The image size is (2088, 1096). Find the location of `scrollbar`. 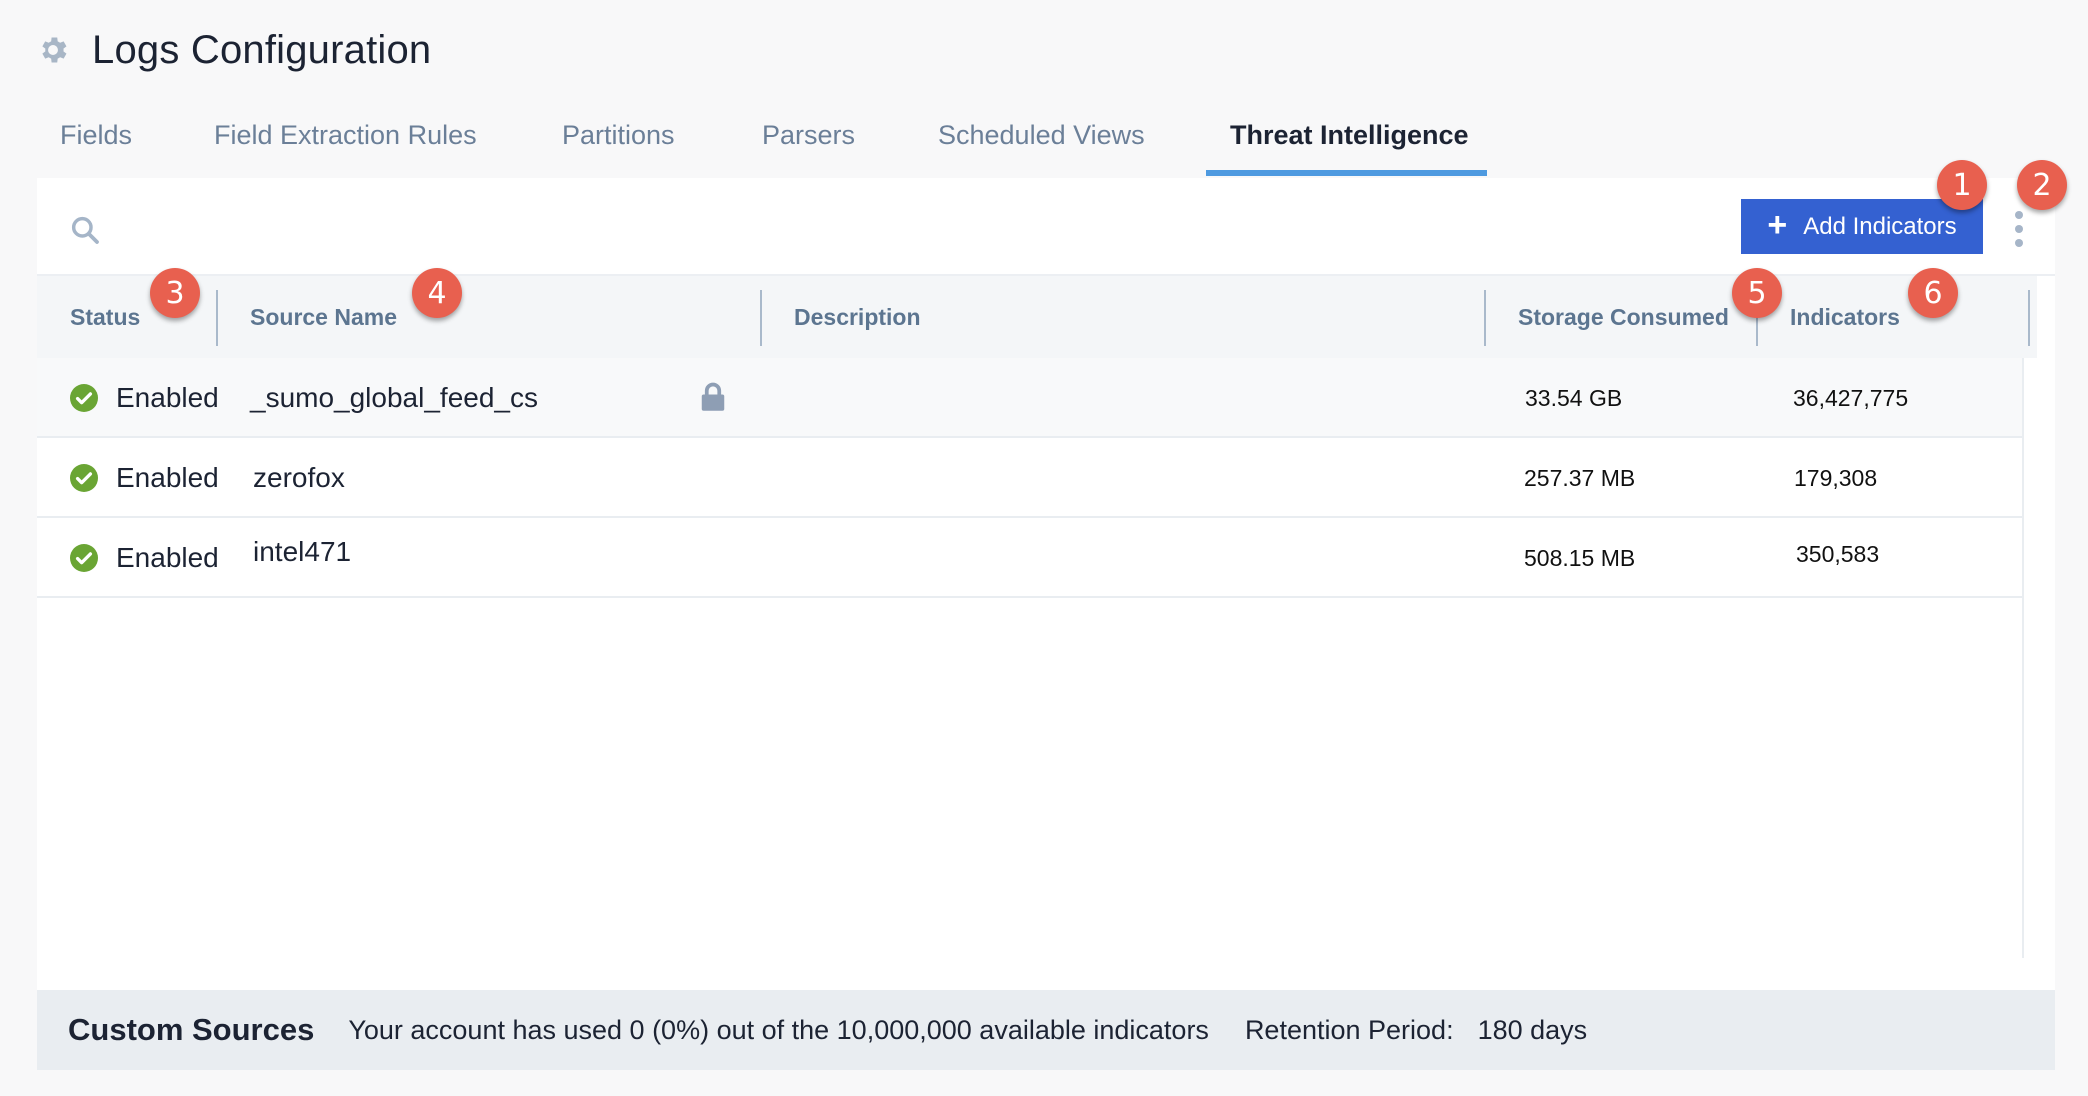

scrollbar is located at coordinates (2023, 658).